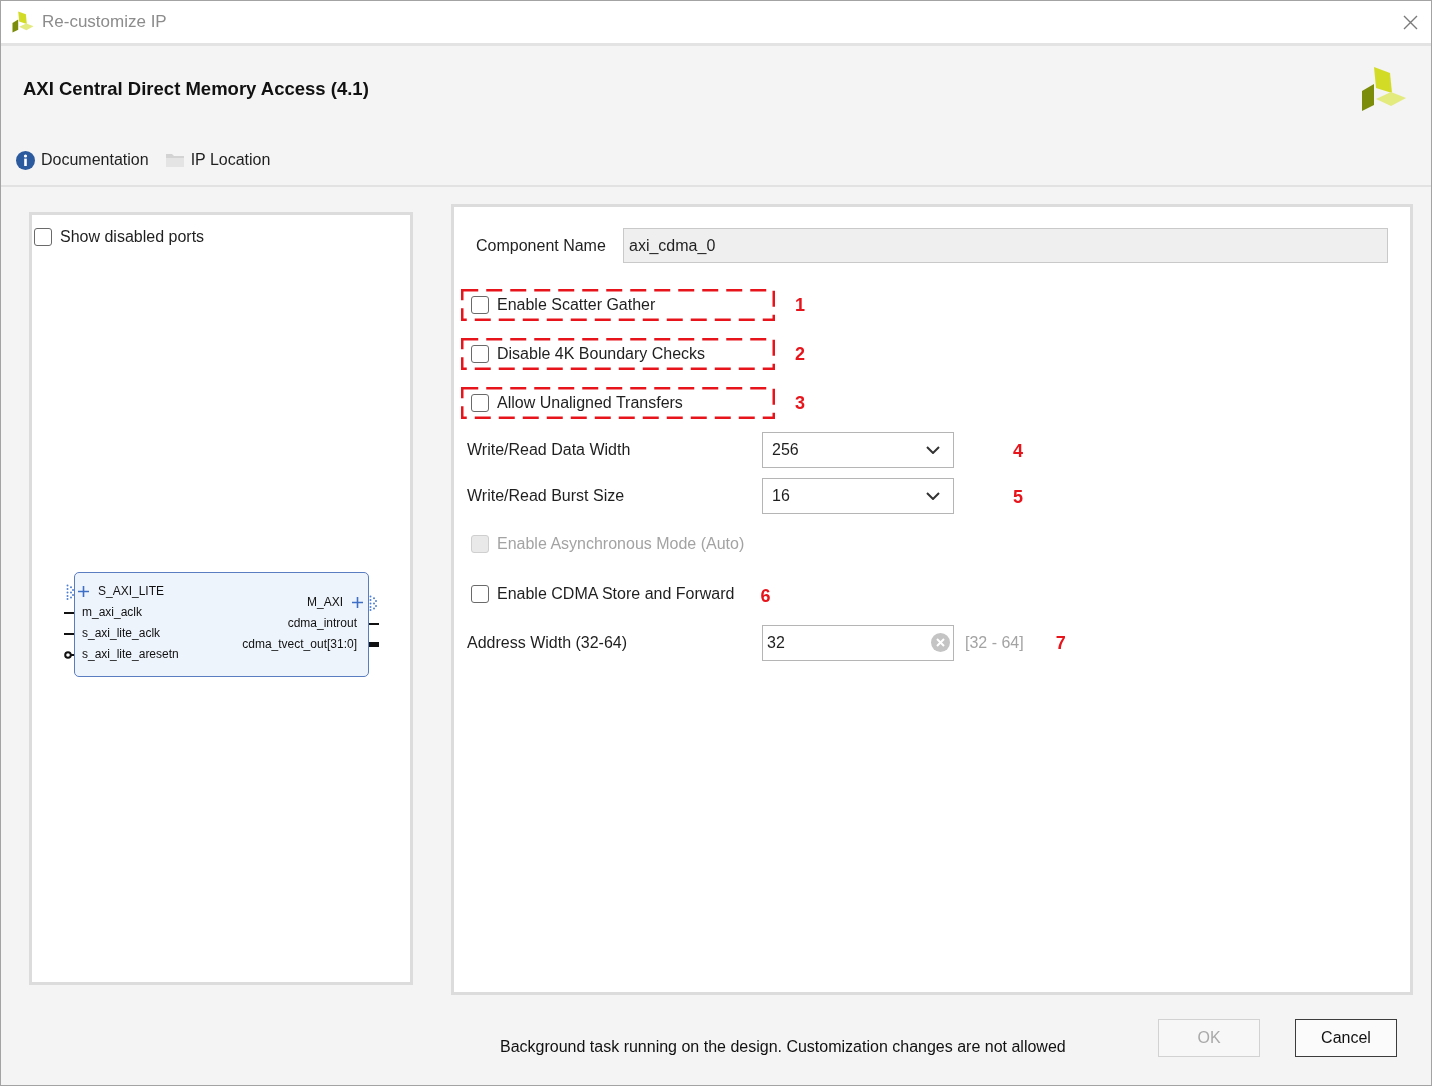 This screenshot has height=1086, width=1432. I want to click on port-label: s_axi_lite_aresetn, so click(130, 654).